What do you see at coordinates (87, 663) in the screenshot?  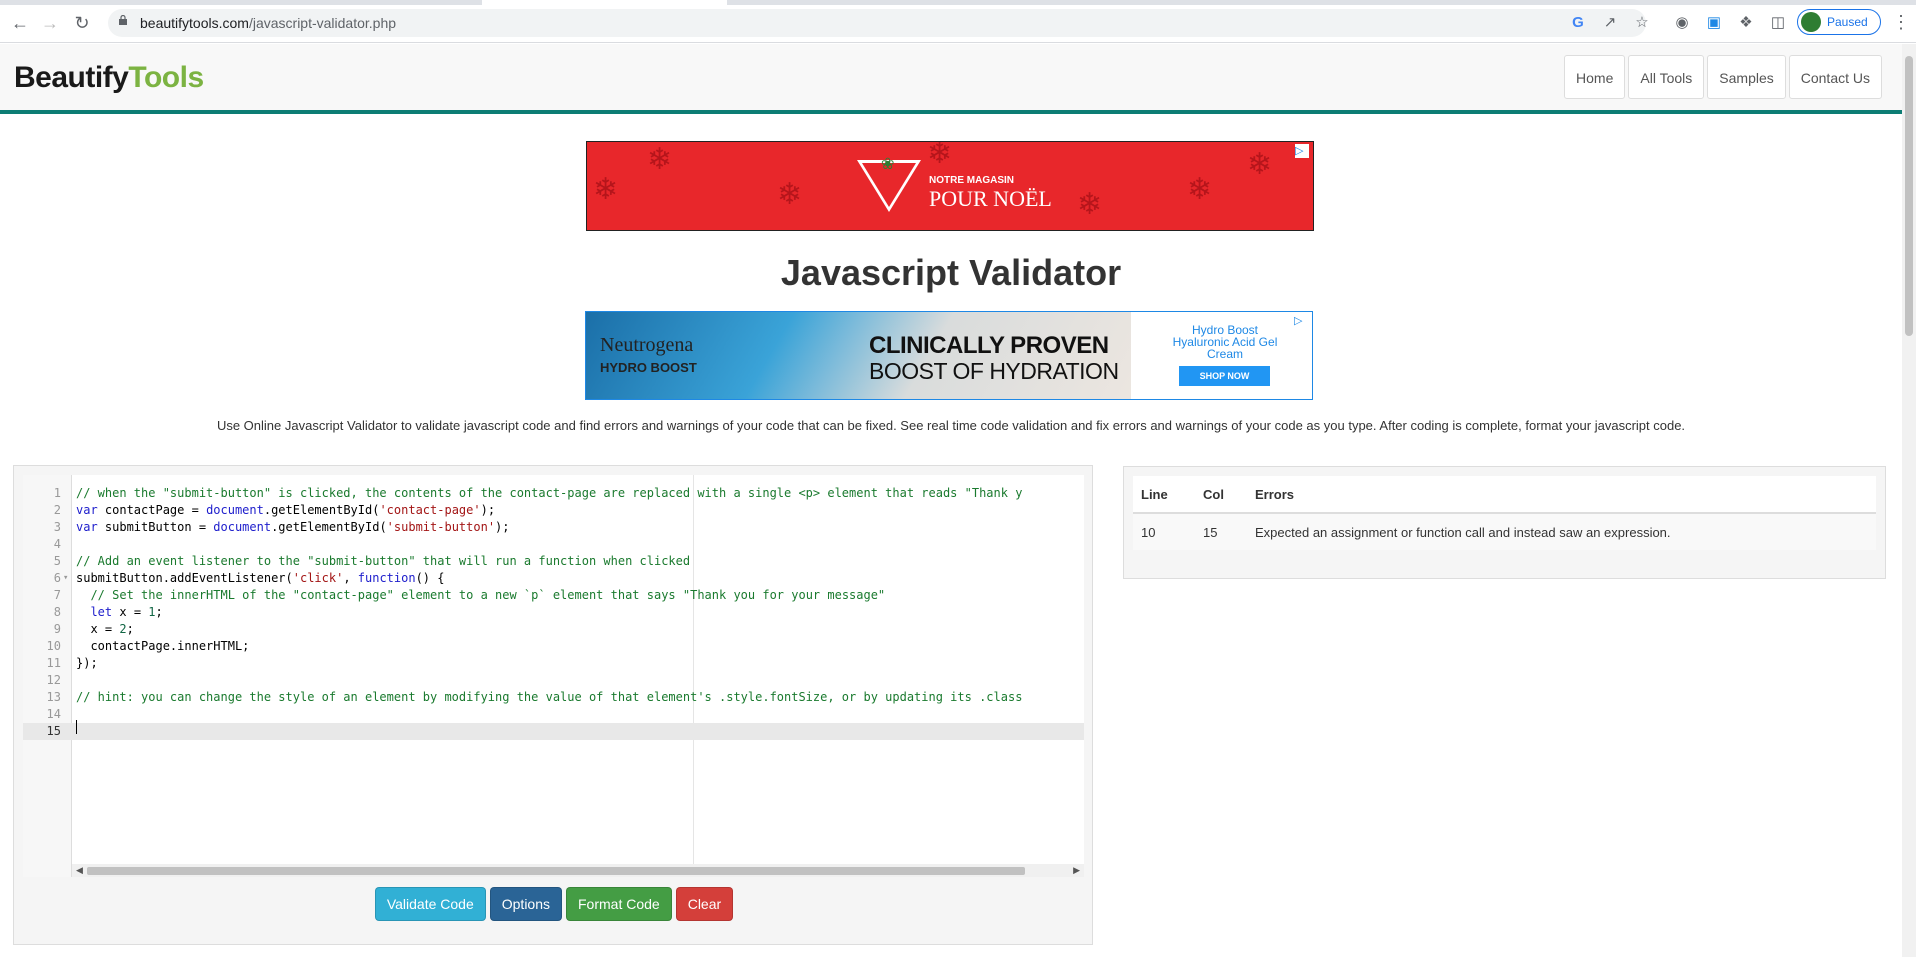 I see `code-text: });` at bounding box center [87, 663].